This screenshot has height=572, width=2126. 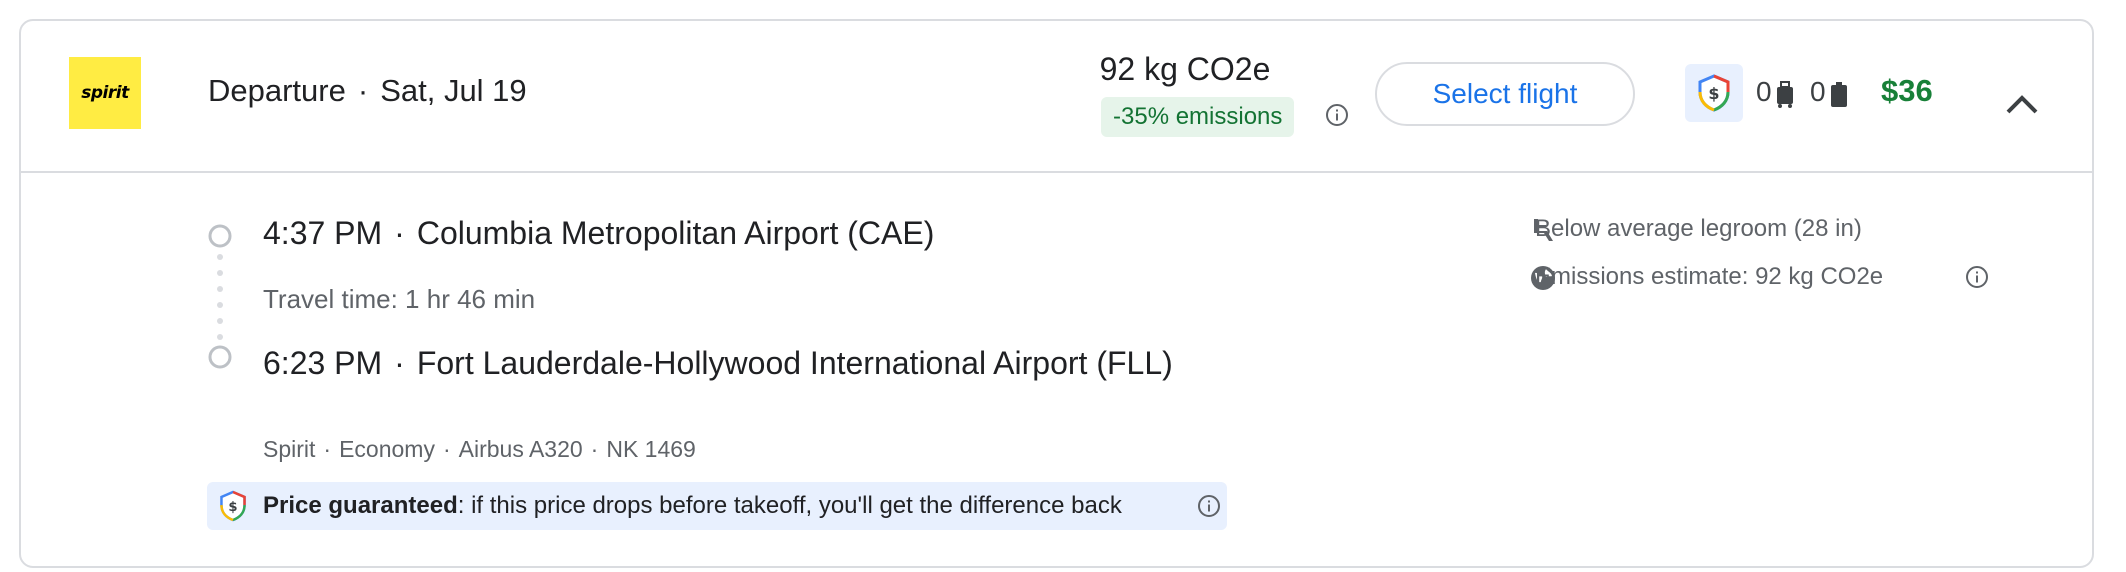 I want to click on emissions-estimate-text: Emissions estimate: 92 kg CO2e, so click(x=1709, y=276).